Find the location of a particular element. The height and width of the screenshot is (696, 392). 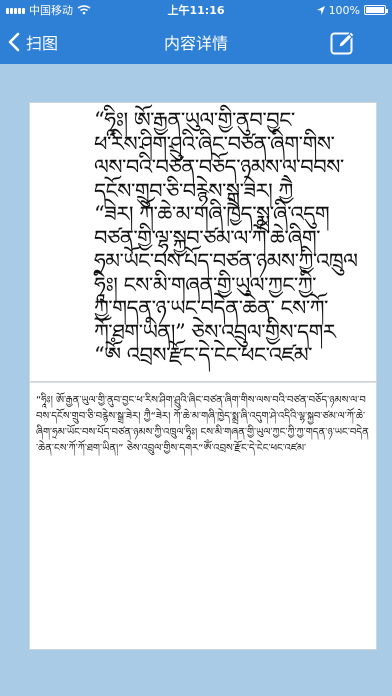

status-left: 中国移动 is located at coordinates (69, 10).